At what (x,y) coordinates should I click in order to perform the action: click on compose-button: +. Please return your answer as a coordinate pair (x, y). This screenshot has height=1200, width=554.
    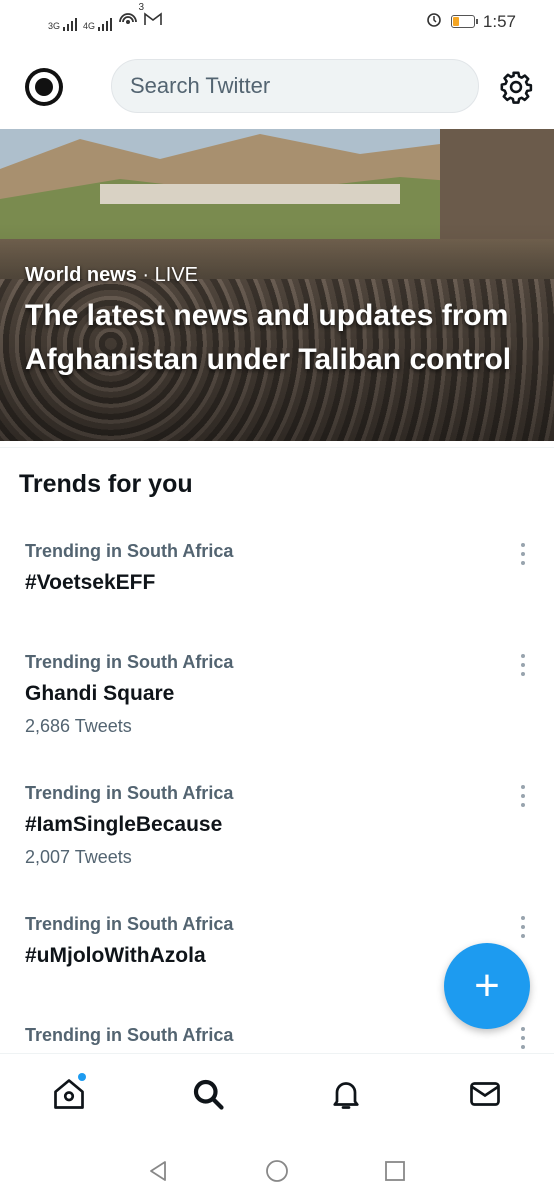
    Looking at the image, I should click on (487, 986).